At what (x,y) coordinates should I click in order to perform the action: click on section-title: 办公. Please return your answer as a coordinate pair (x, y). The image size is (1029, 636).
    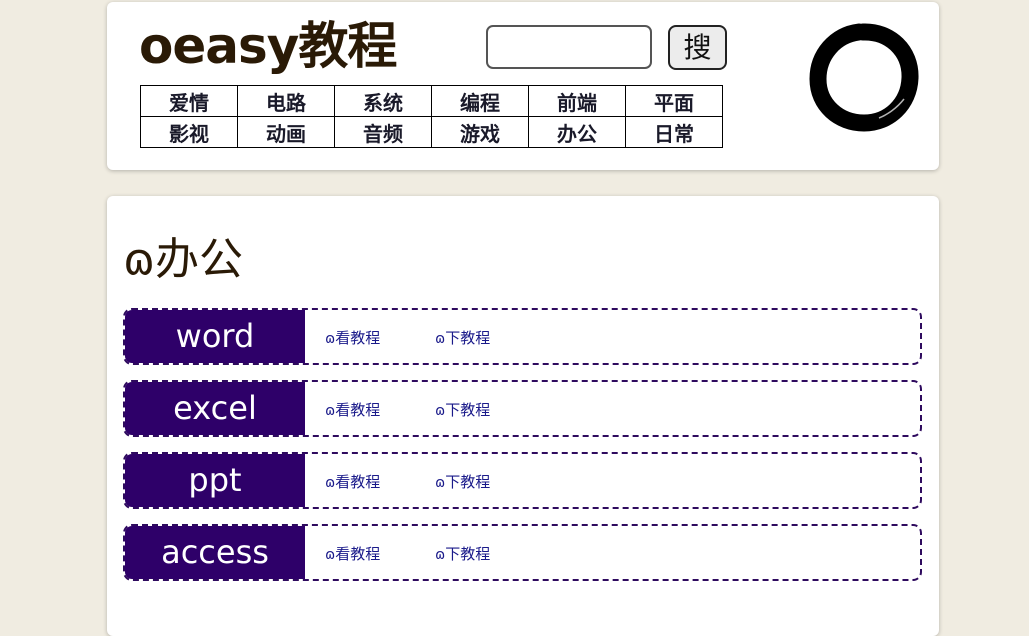
    Looking at the image, I should click on (199, 259).